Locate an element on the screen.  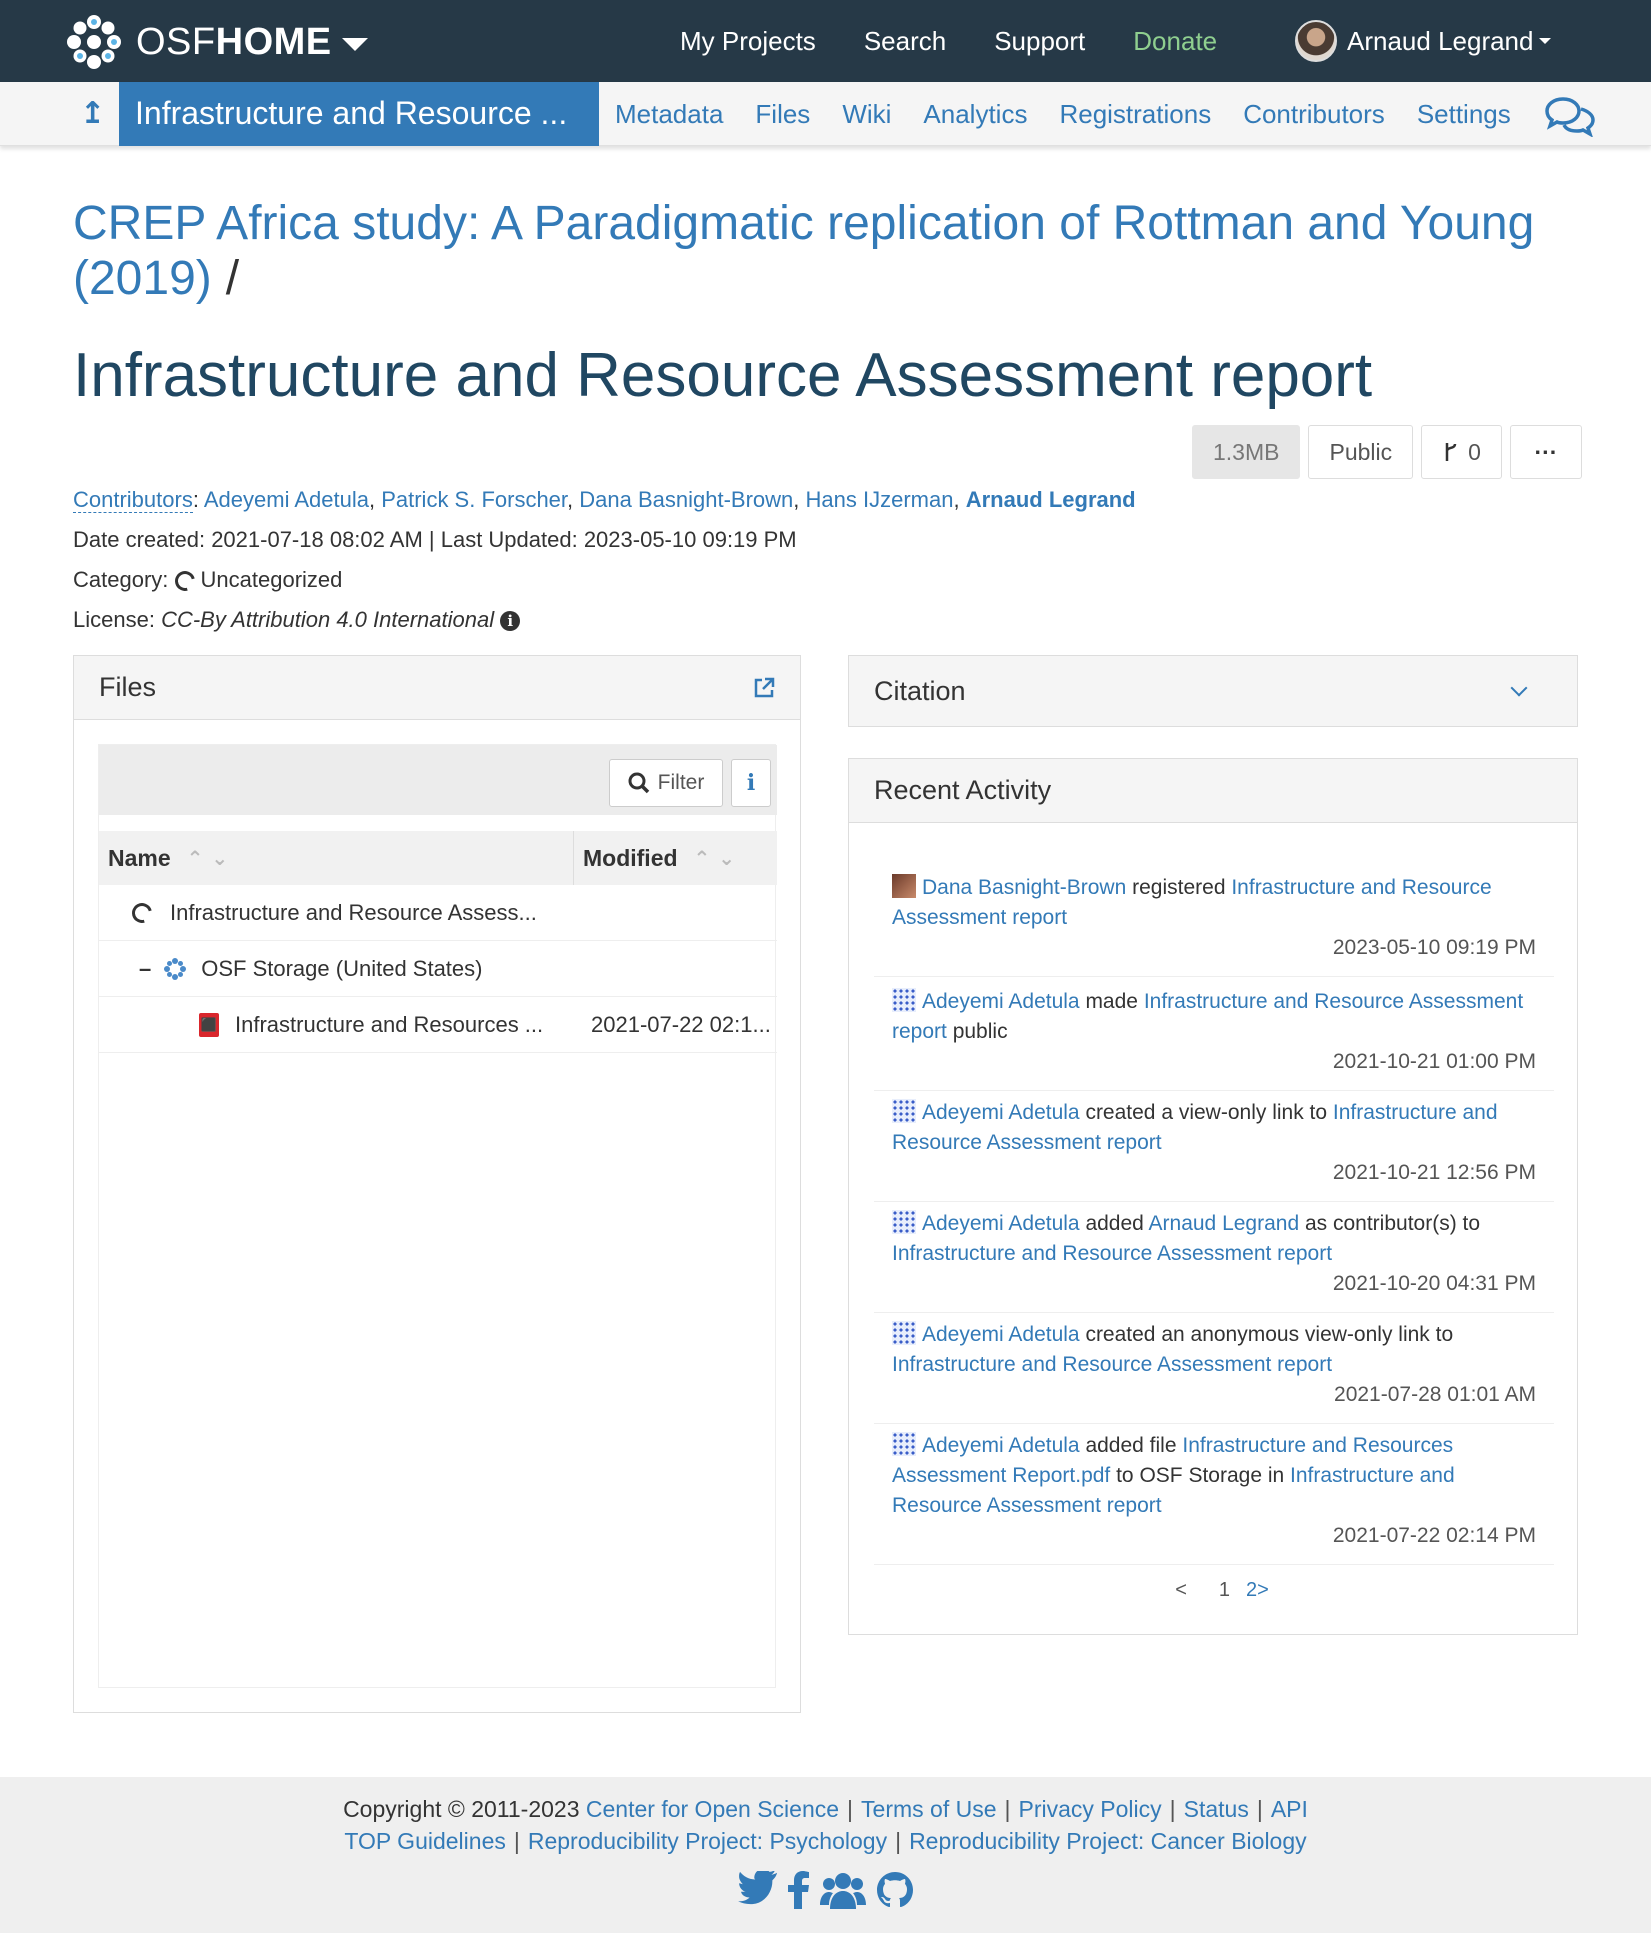
column-name: Name ⌃⌄ is located at coordinates (336, 858).